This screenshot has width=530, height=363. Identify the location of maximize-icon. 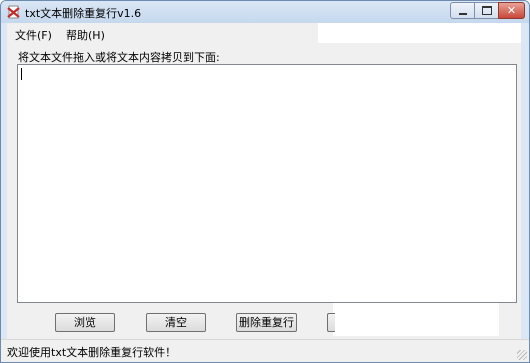
(486, 10).